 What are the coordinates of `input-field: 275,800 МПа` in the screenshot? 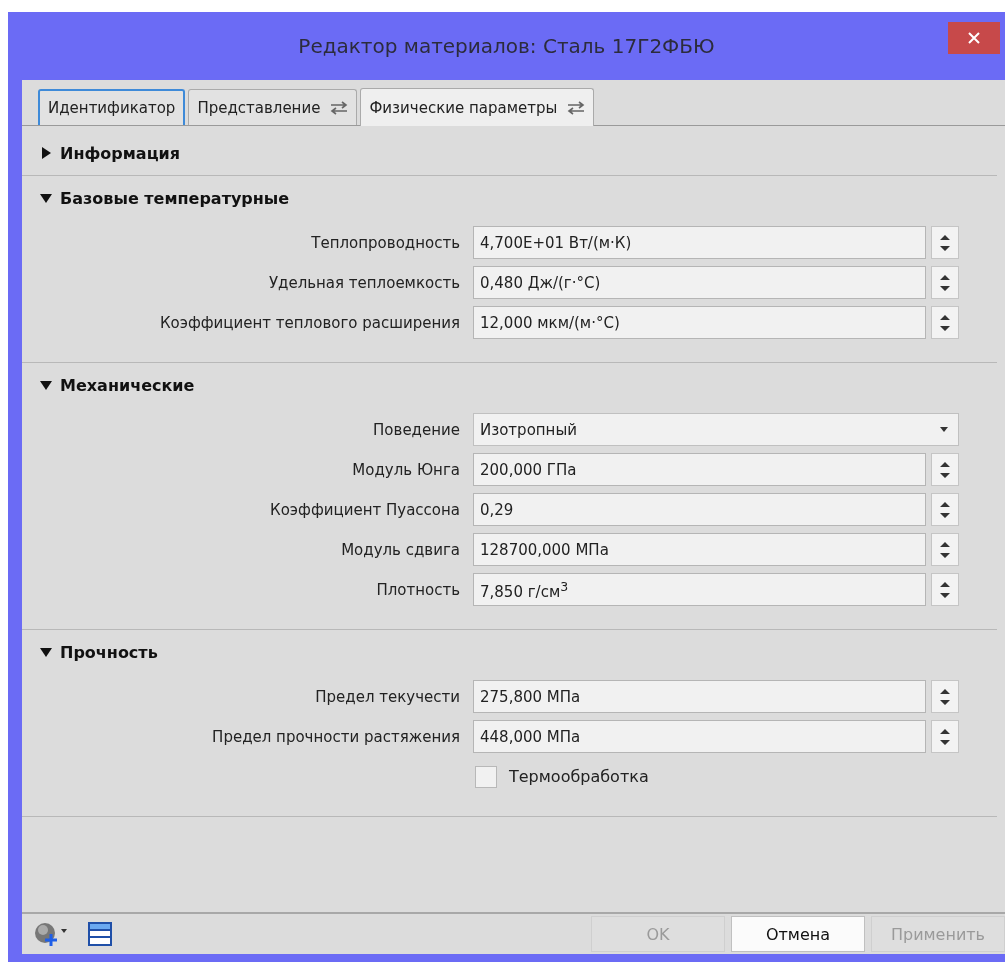 It's located at (699, 696).